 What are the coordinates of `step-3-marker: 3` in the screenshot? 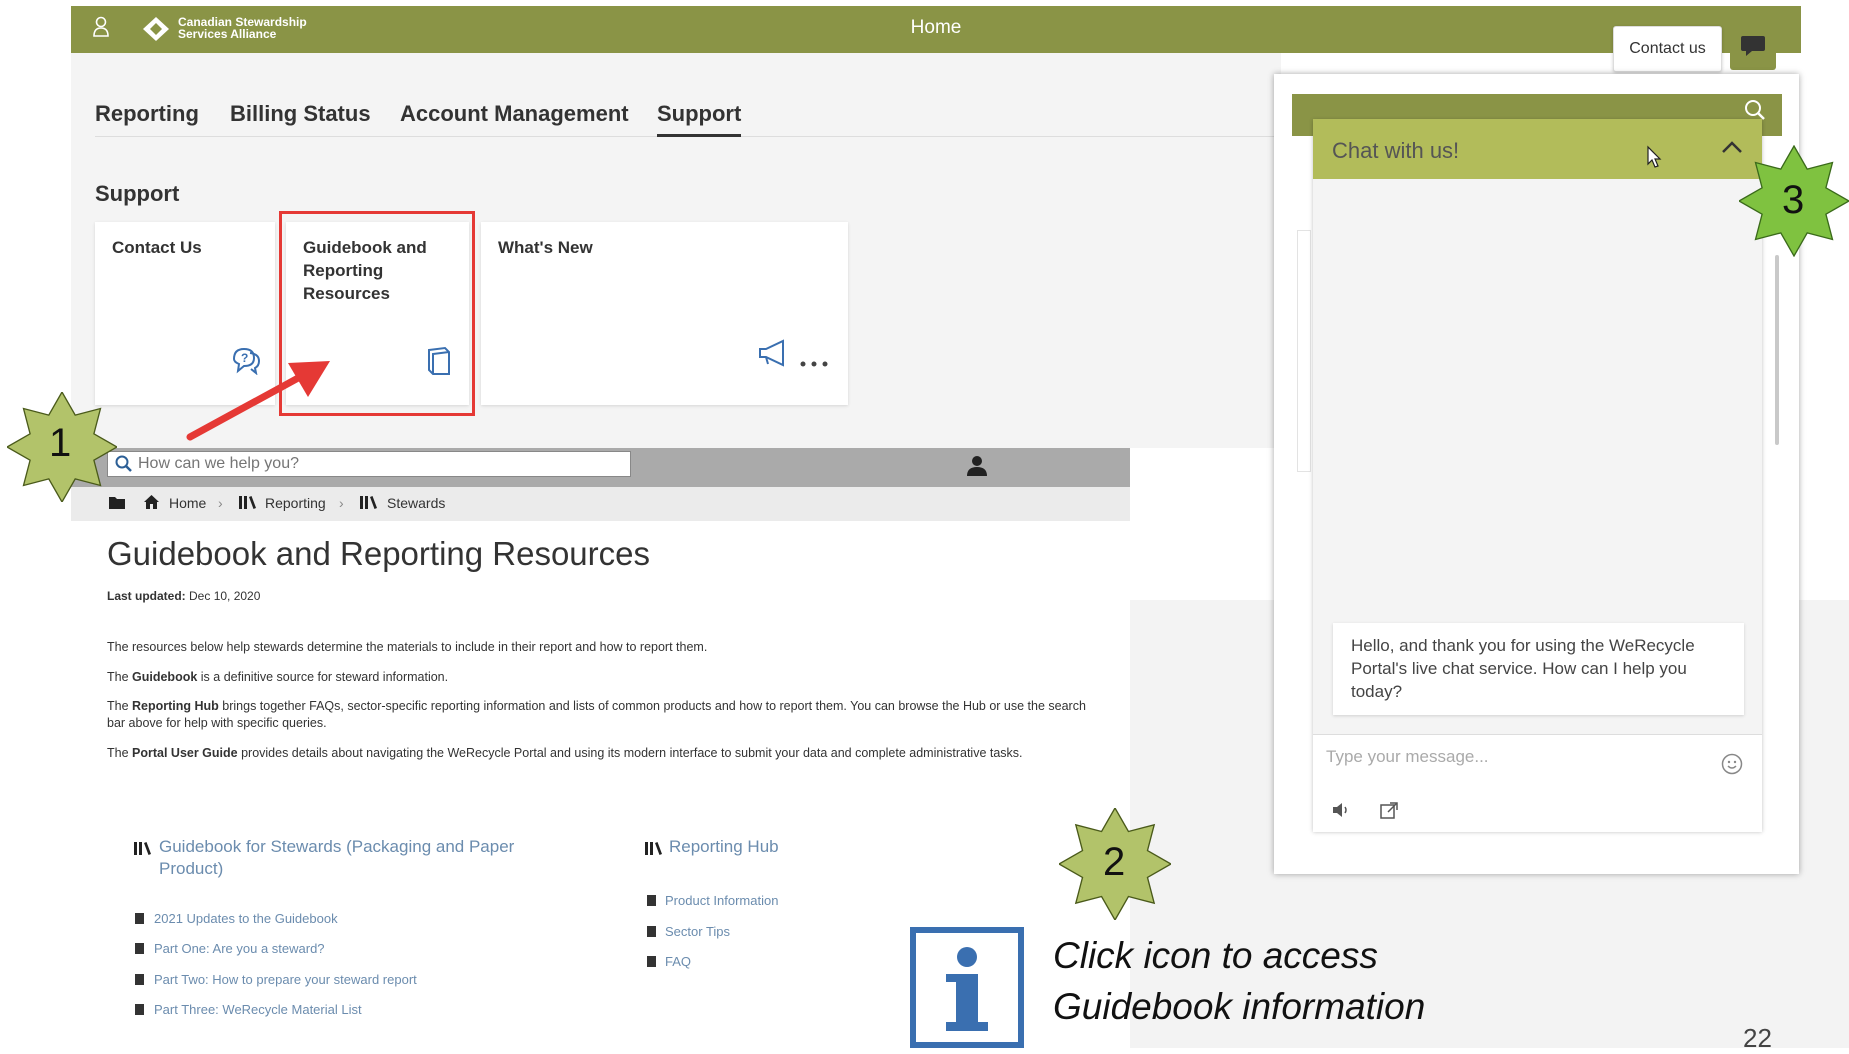 It's located at (1793, 200).